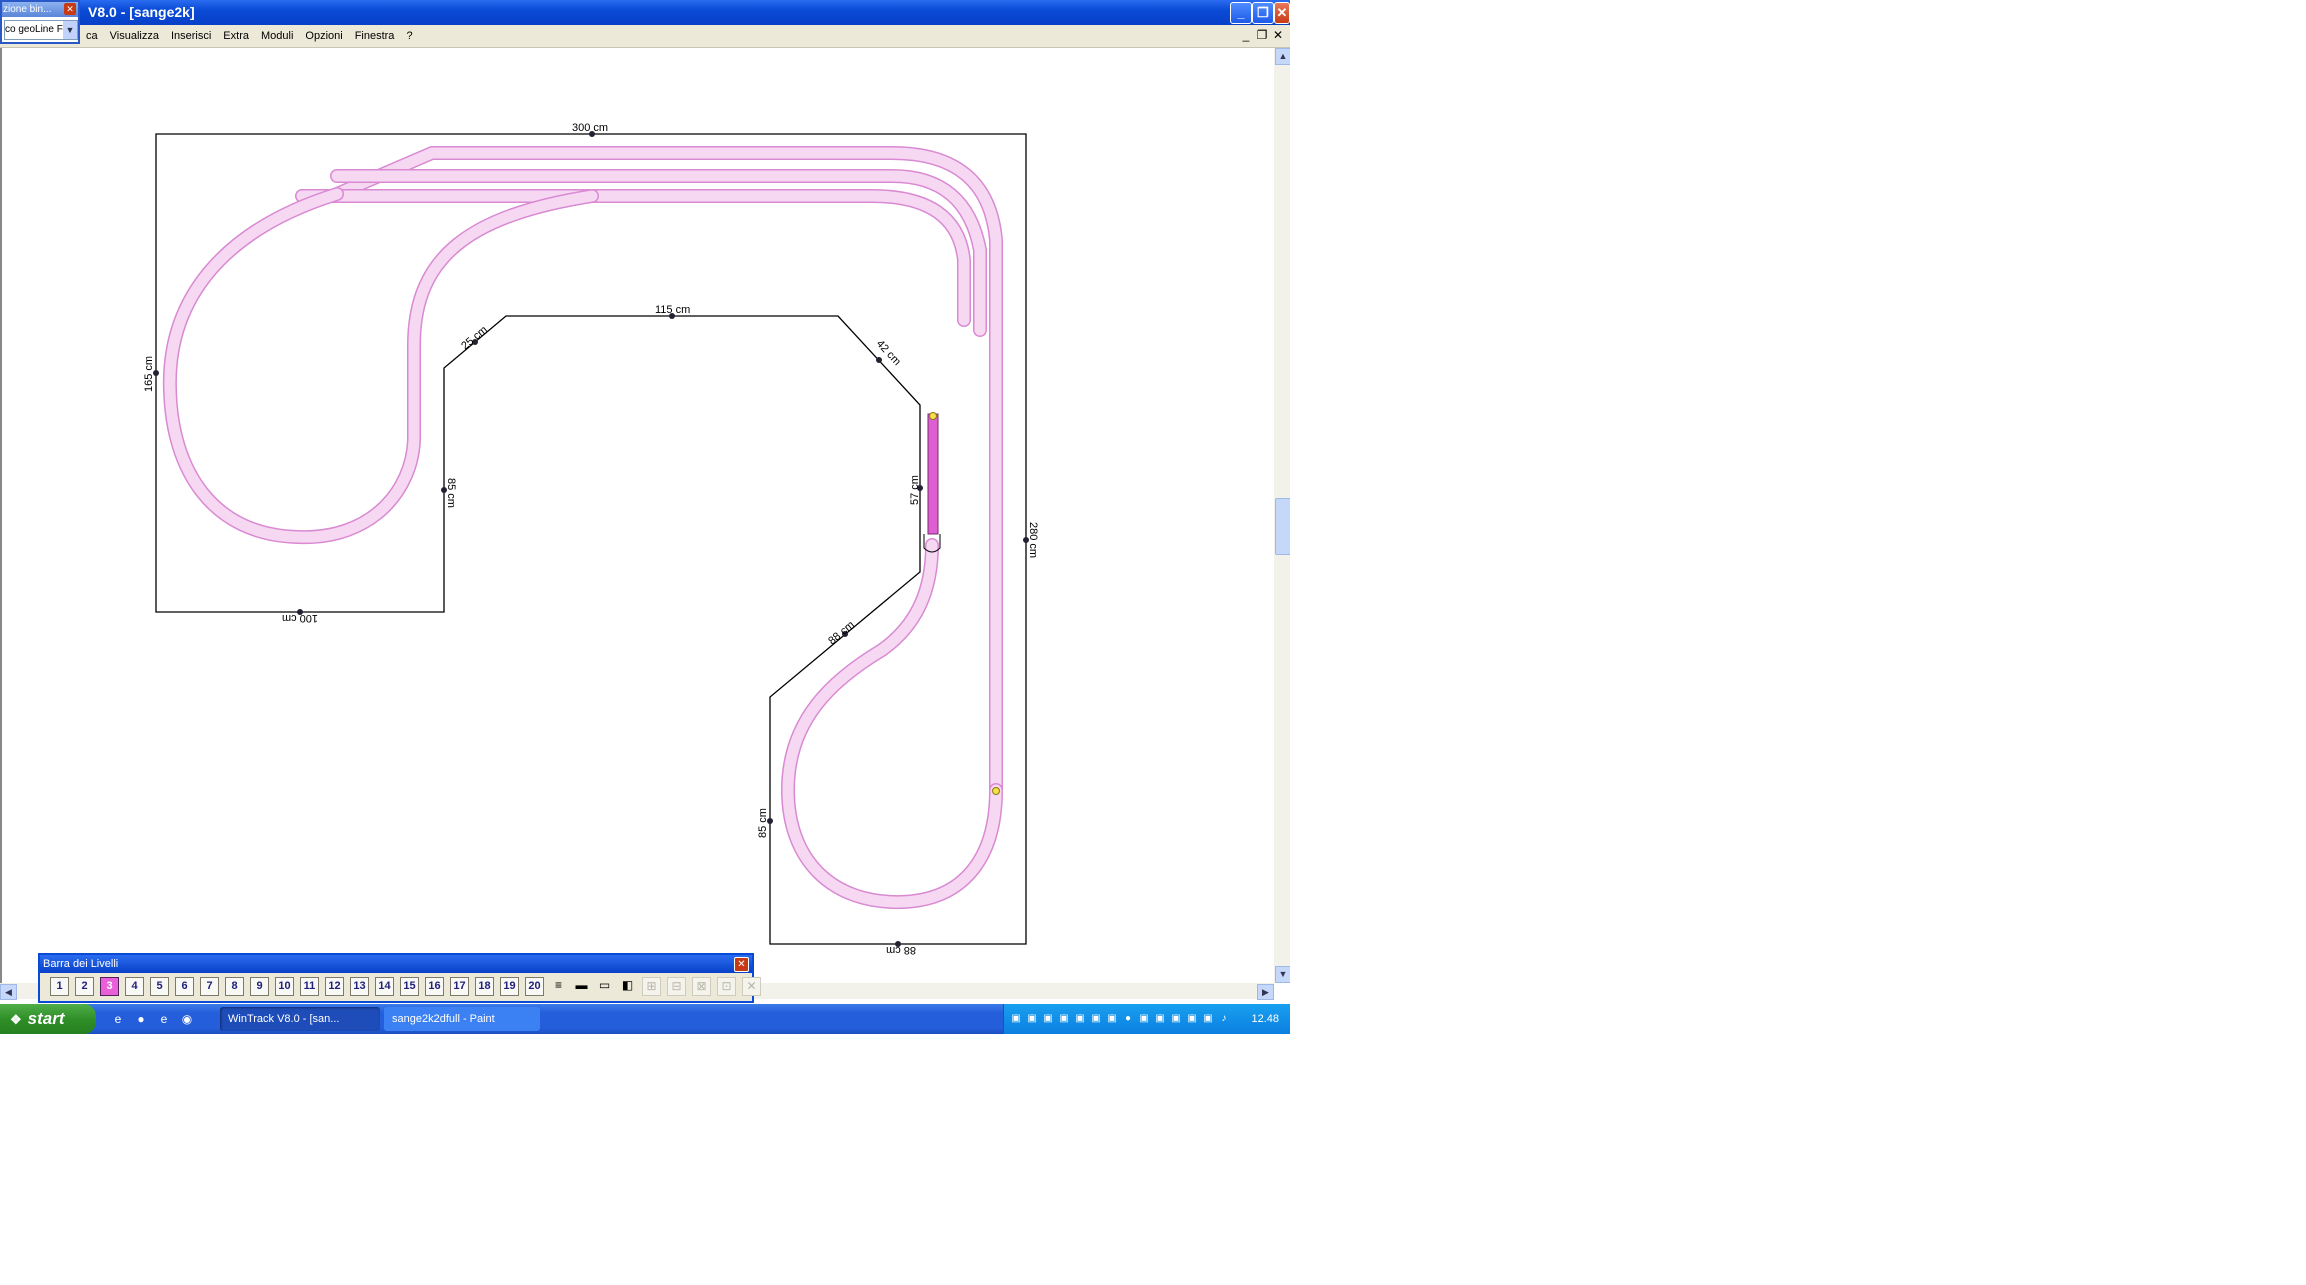 The image size is (2306, 1285). Describe the element at coordinates (409, 986) in the screenshot. I see `level-button: 15` at that location.